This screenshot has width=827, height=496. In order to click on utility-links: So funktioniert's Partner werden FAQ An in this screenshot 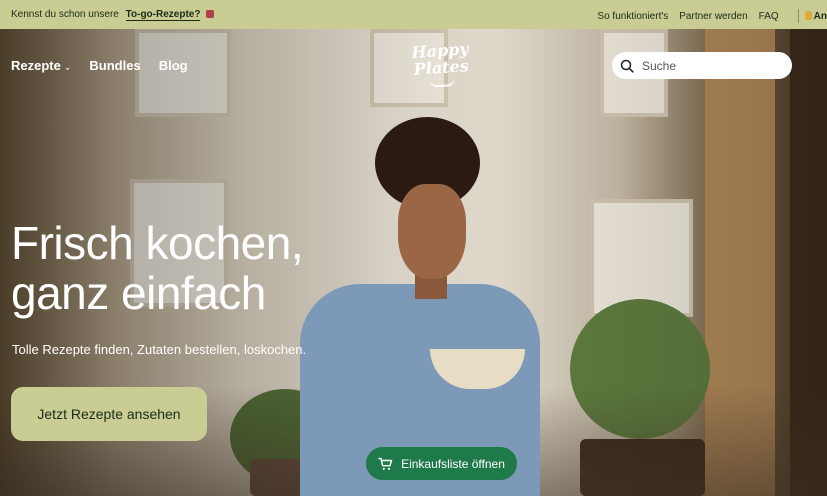, I will do `click(712, 16)`.